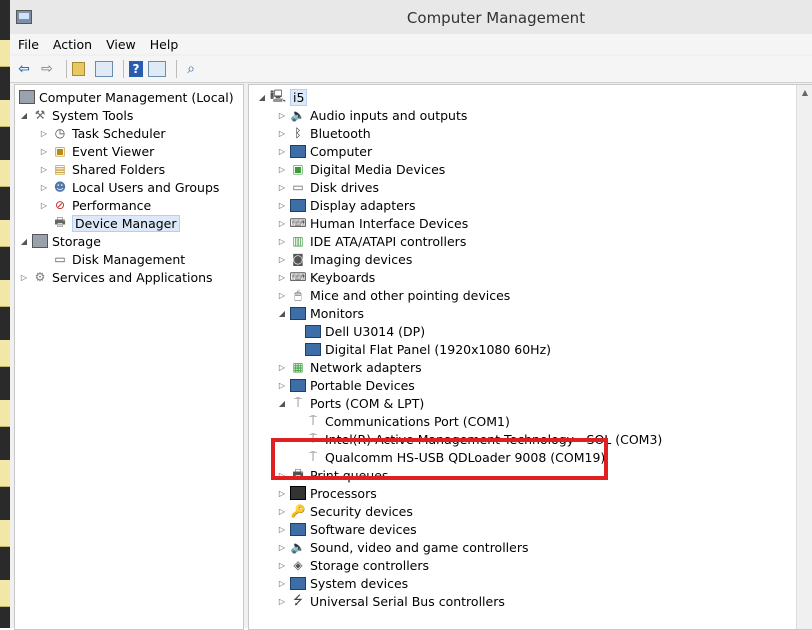 The image size is (812, 630). I want to click on device-category: ▷ ⌨ Keyboards, so click(326, 277).